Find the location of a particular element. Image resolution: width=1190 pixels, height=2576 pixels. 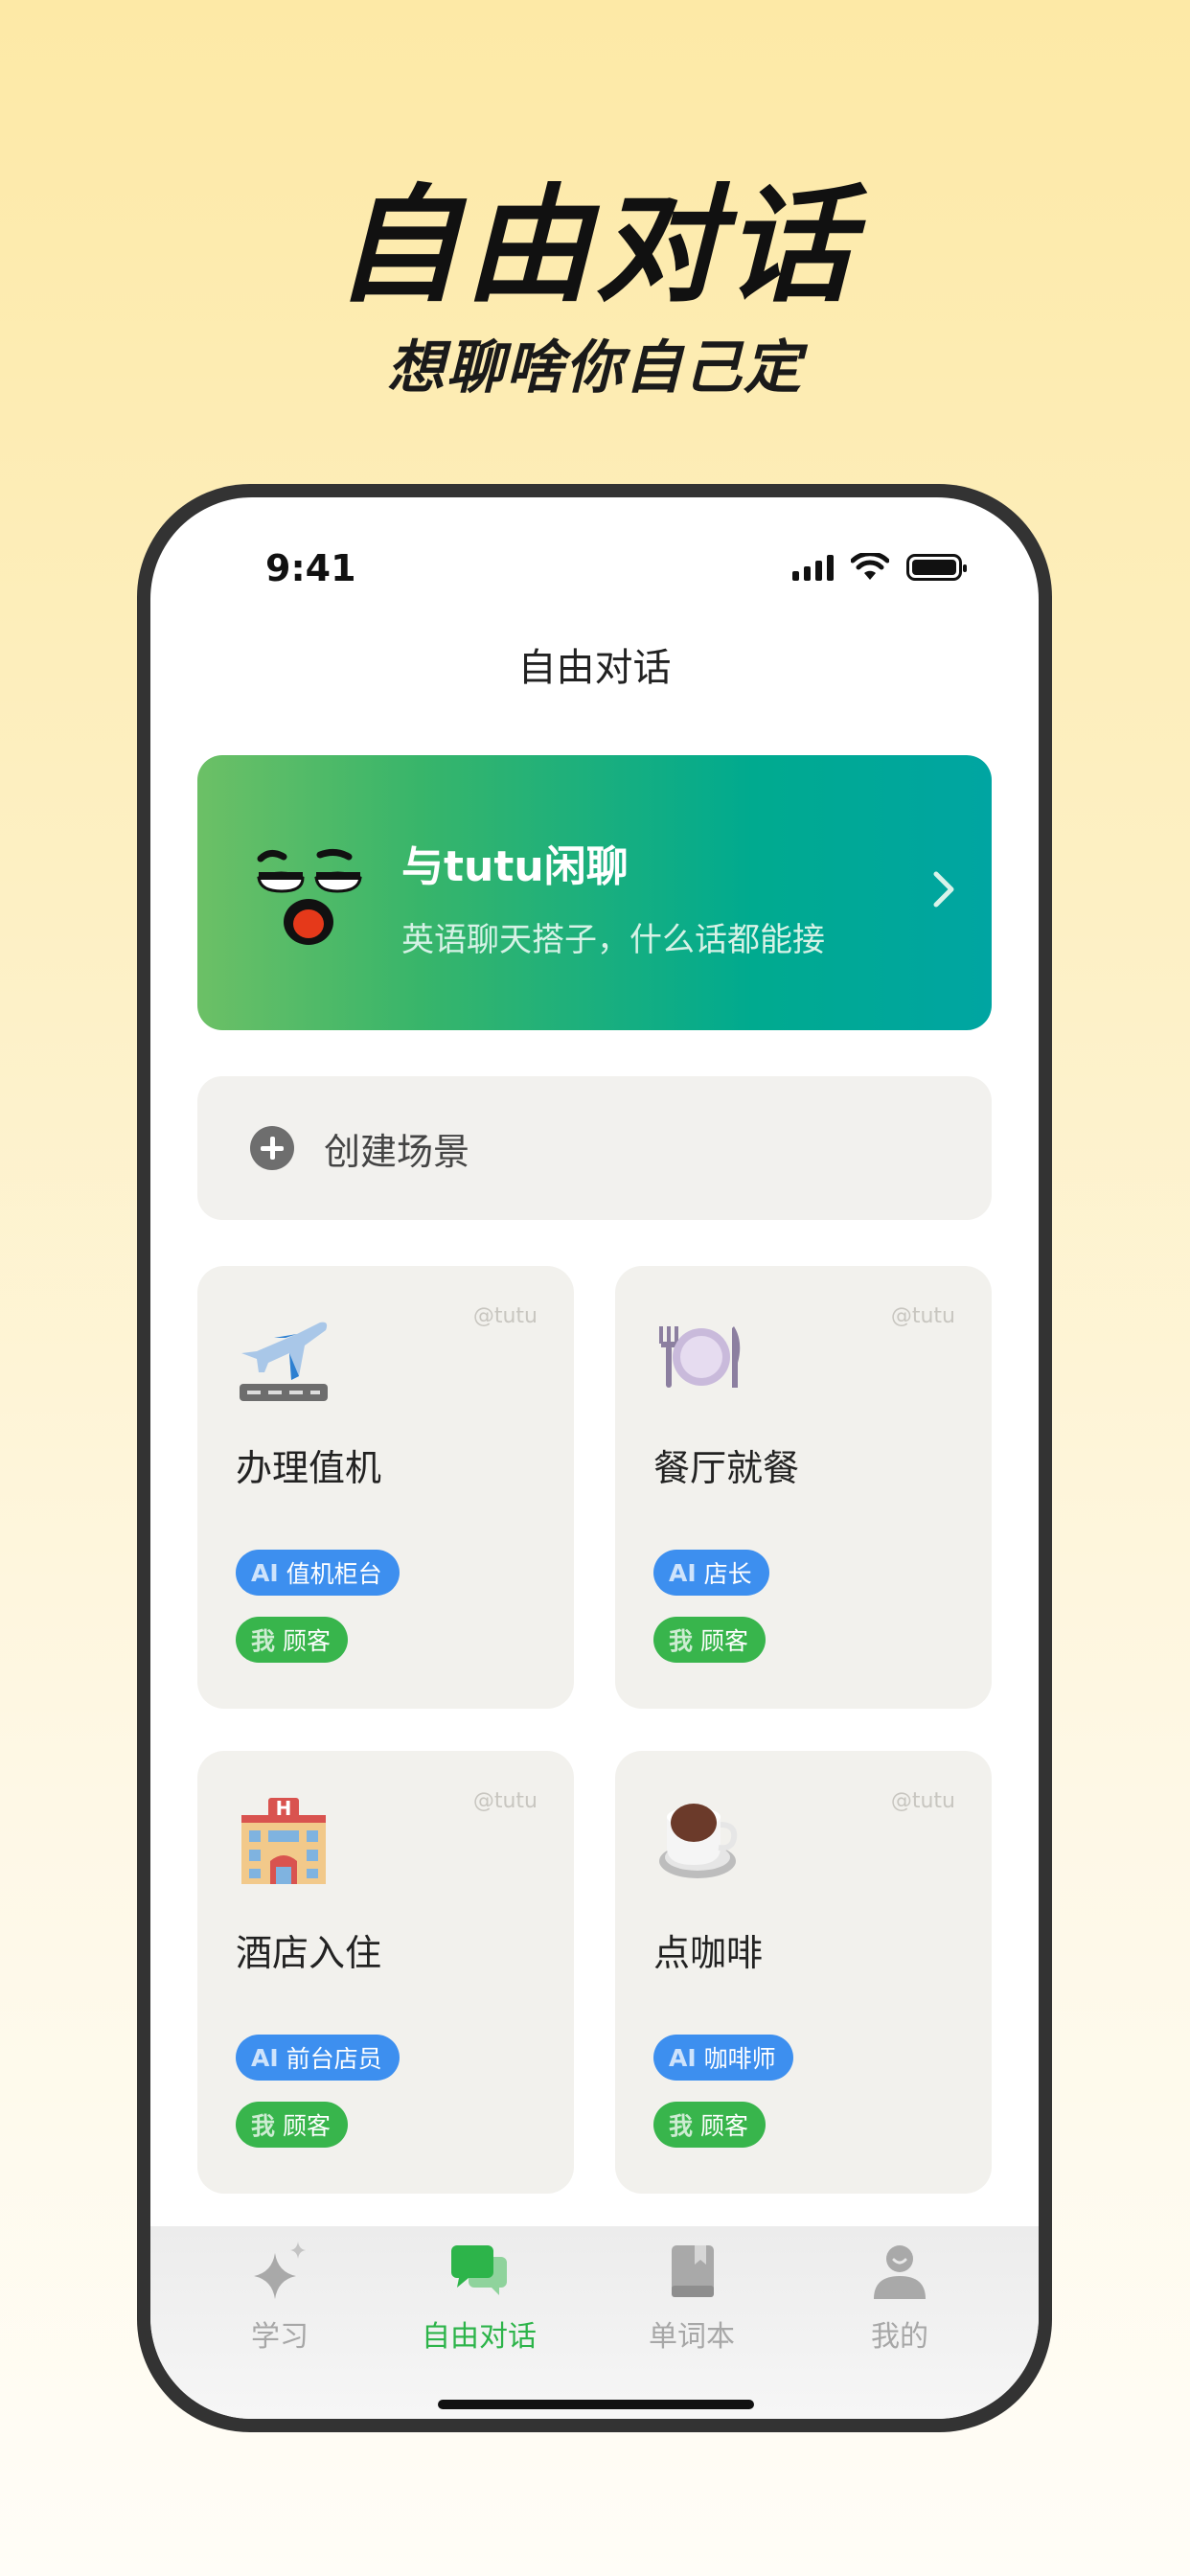

scene-card-coffee: @tutu 点咖啡 AI 咖啡师 我 顾客 is located at coordinates (804, 1973).